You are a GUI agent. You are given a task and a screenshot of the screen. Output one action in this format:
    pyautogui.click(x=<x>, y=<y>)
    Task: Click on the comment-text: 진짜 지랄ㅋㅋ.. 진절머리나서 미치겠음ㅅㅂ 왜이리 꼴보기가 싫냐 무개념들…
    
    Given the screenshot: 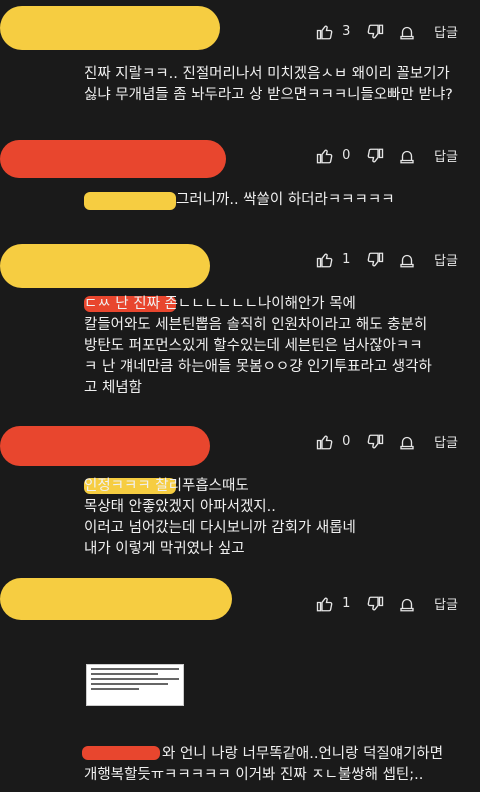 What is the action you would take?
    pyautogui.click(x=268, y=84)
    